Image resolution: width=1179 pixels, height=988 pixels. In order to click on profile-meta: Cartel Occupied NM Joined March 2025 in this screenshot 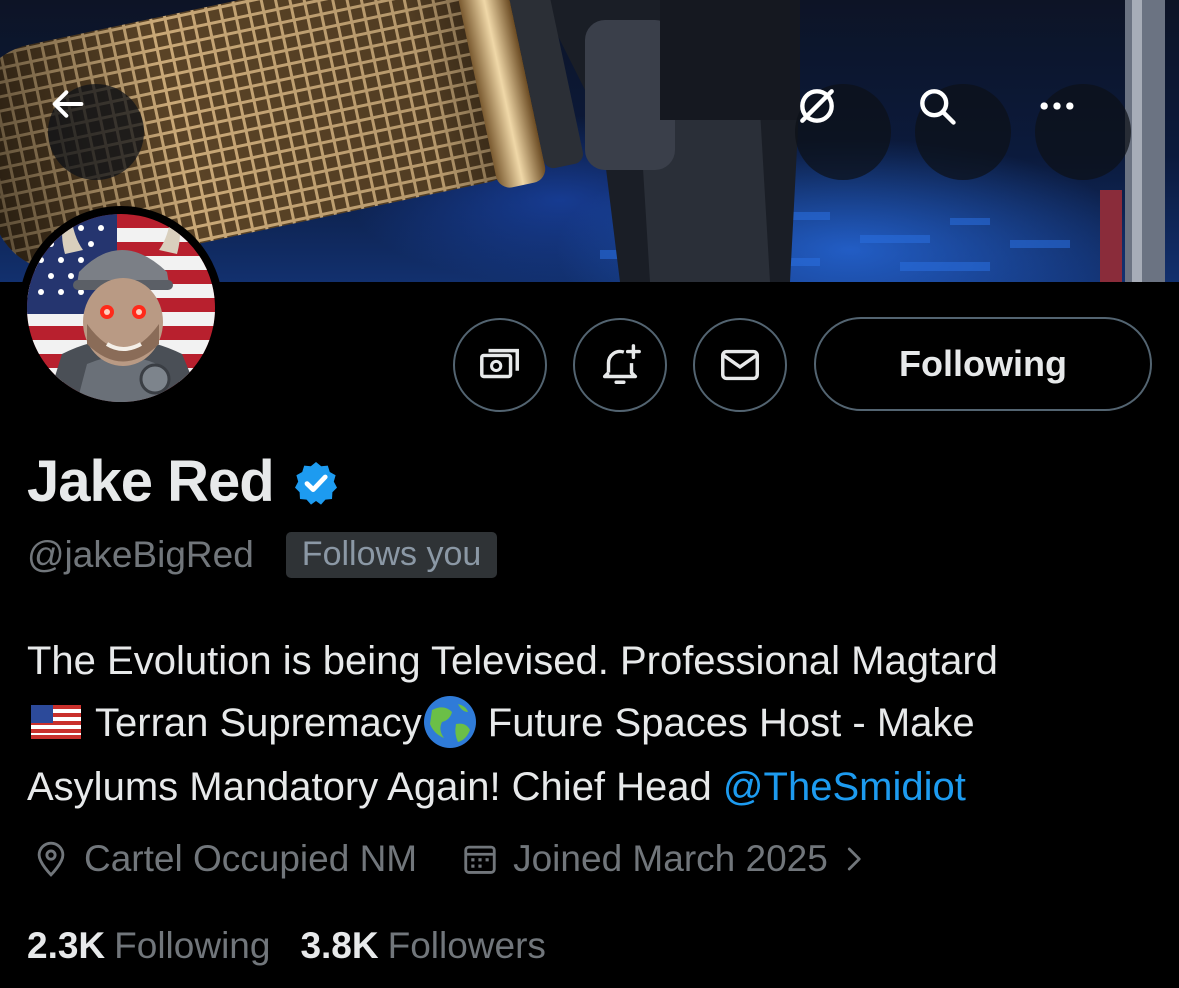, I will do `click(450, 859)`.